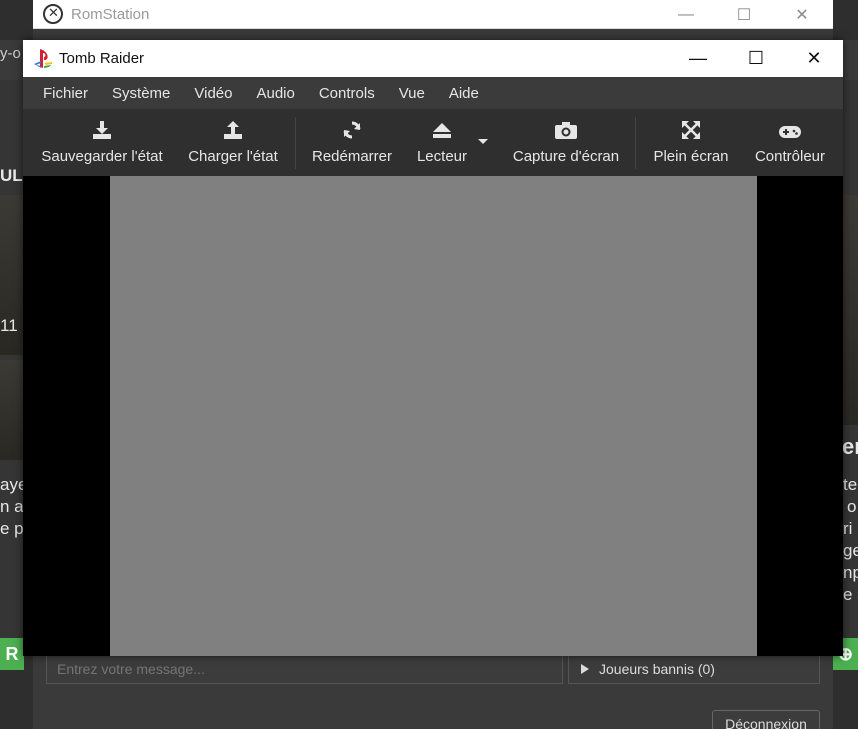 This screenshot has height=729, width=858. I want to click on background-text-left: e p, so click(12, 528).